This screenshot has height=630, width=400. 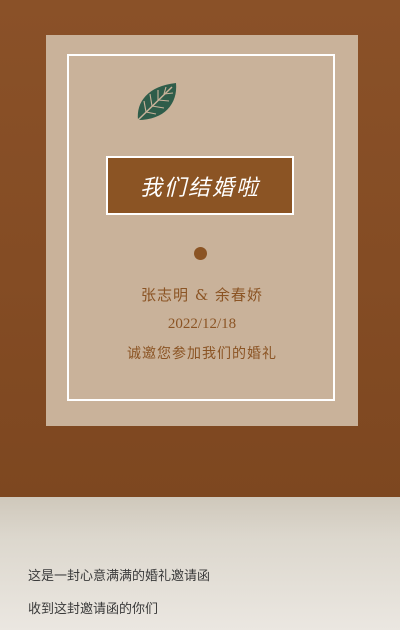 I want to click on leaf-icon, so click(x=157, y=102).